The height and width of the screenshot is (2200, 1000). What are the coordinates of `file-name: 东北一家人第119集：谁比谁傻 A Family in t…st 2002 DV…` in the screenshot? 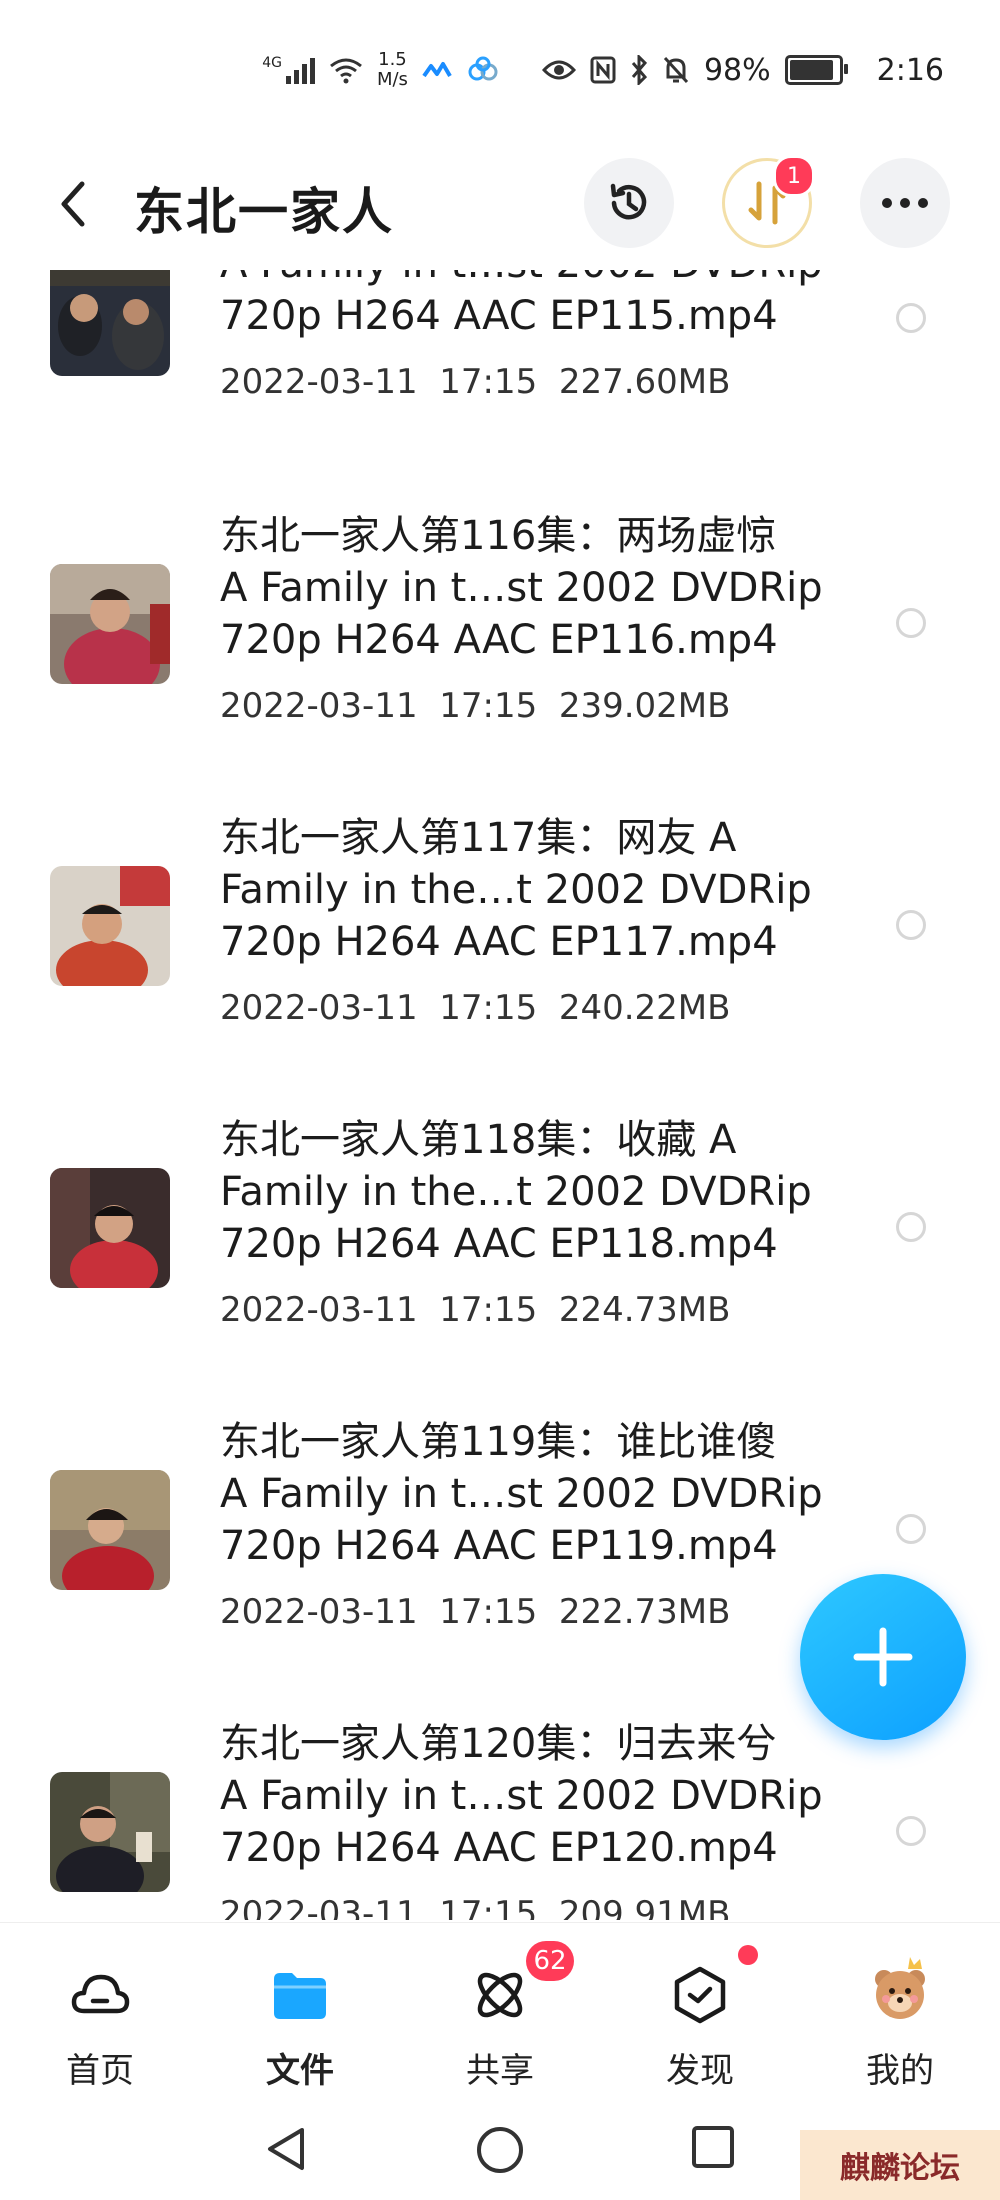 It's located at (521, 1494).